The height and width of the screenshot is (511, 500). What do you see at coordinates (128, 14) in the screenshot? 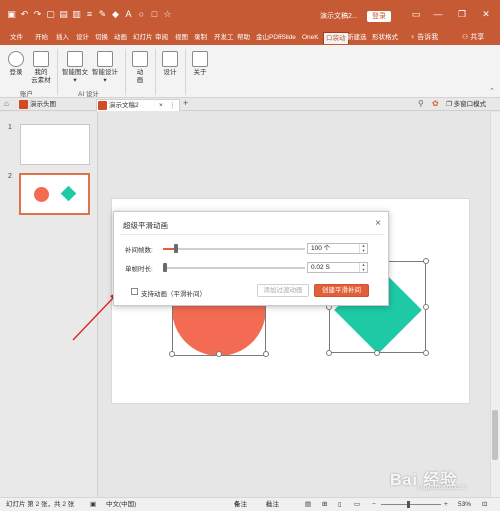
I see `font-color-icon: A` at bounding box center [128, 14].